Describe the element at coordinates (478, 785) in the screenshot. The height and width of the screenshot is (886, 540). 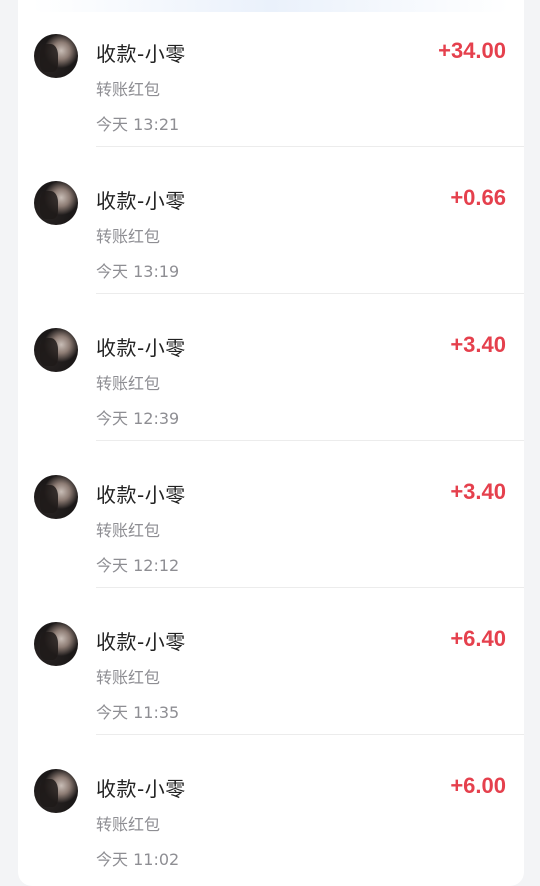
I see `transaction-amount: +6.00` at that location.